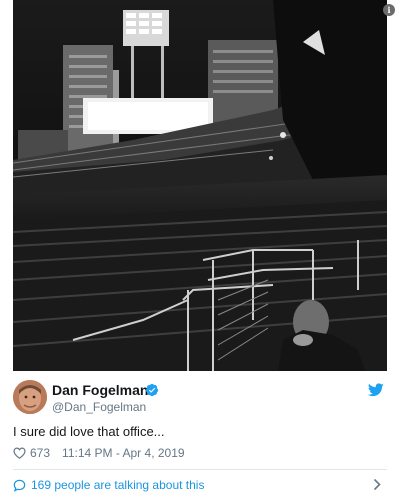  I want to click on divider, so click(200, 469).